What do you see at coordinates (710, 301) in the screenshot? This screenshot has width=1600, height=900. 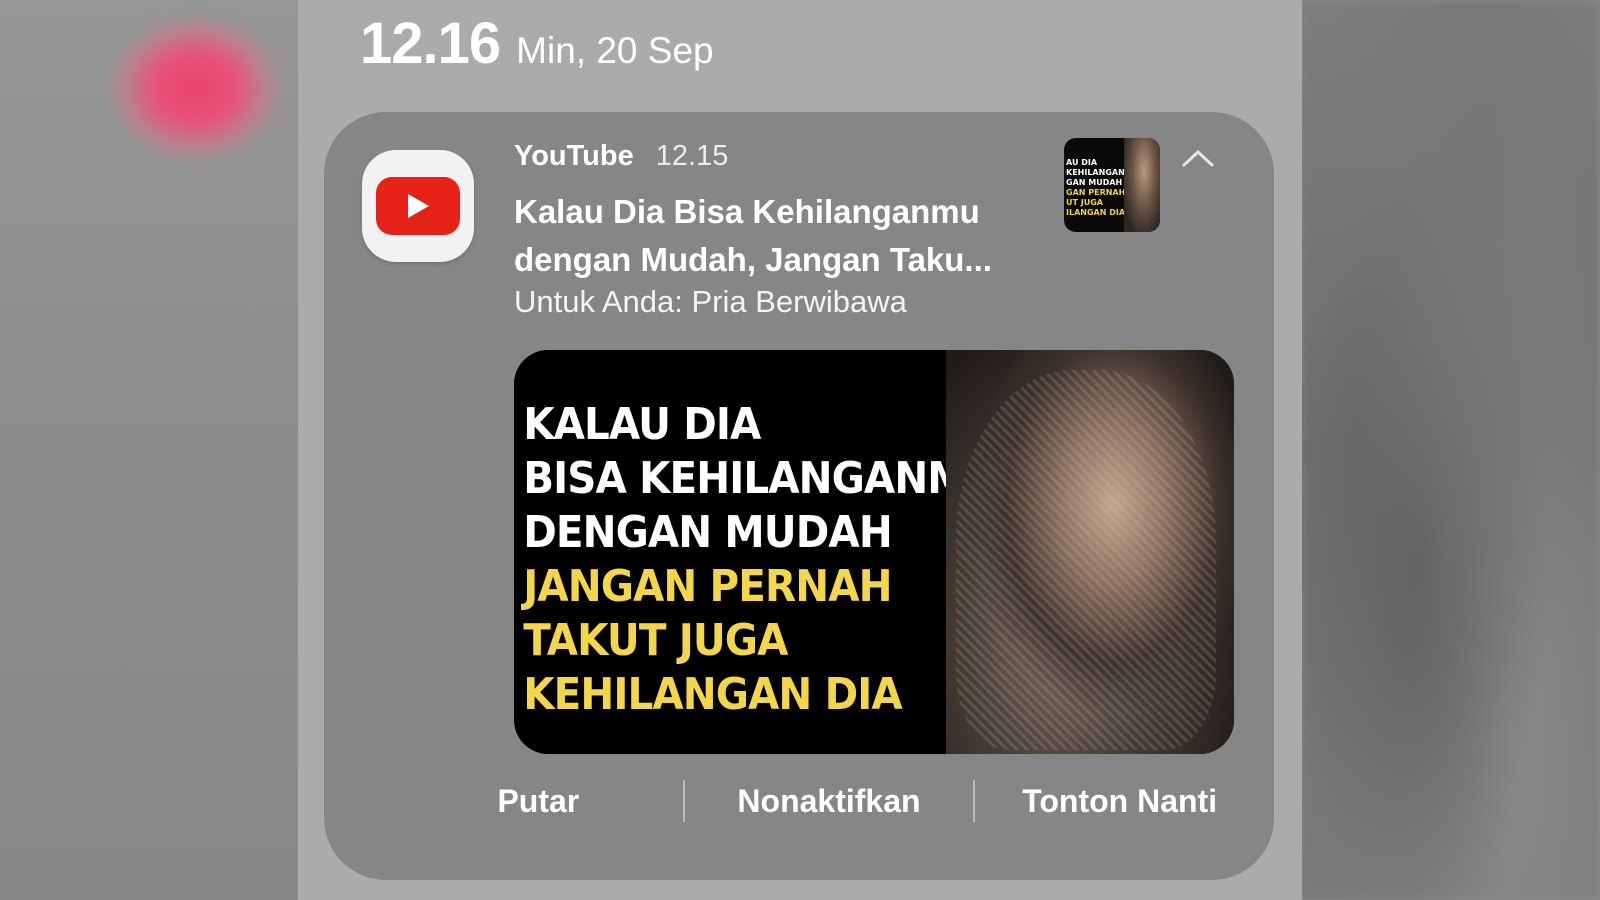 I see `notification-subtitle: Untuk Anda: Pria Berwibawa` at bounding box center [710, 301].